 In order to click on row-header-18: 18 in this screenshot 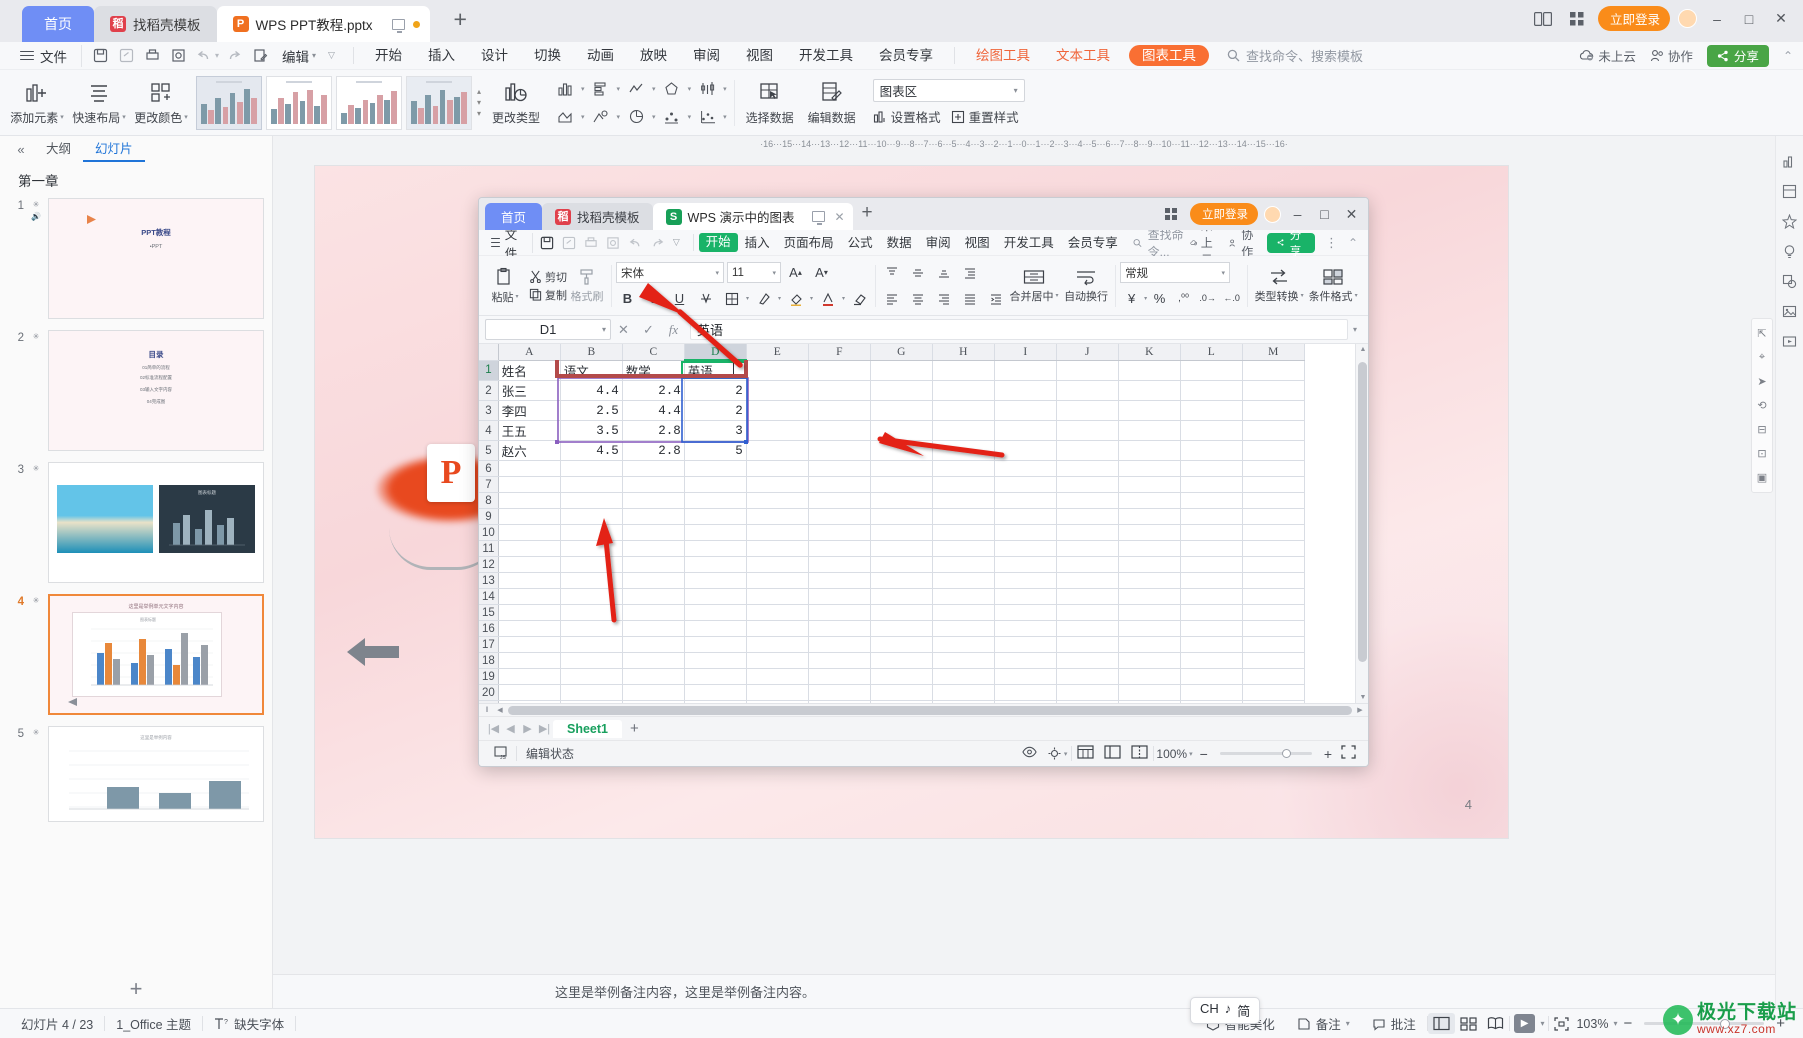, I will do `click(489, 660)`.